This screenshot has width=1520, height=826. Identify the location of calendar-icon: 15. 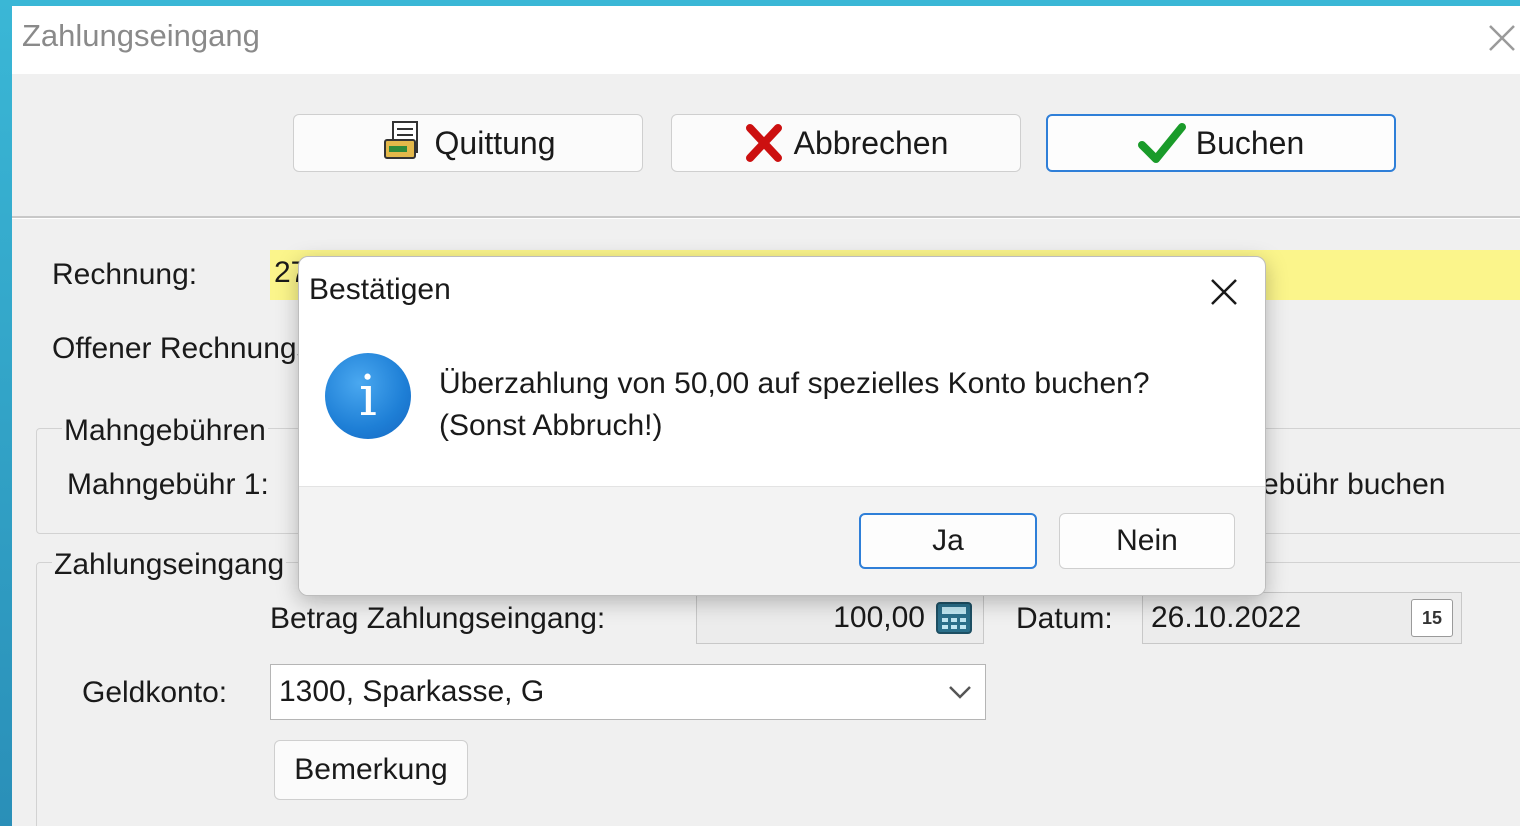
(1432, 618).